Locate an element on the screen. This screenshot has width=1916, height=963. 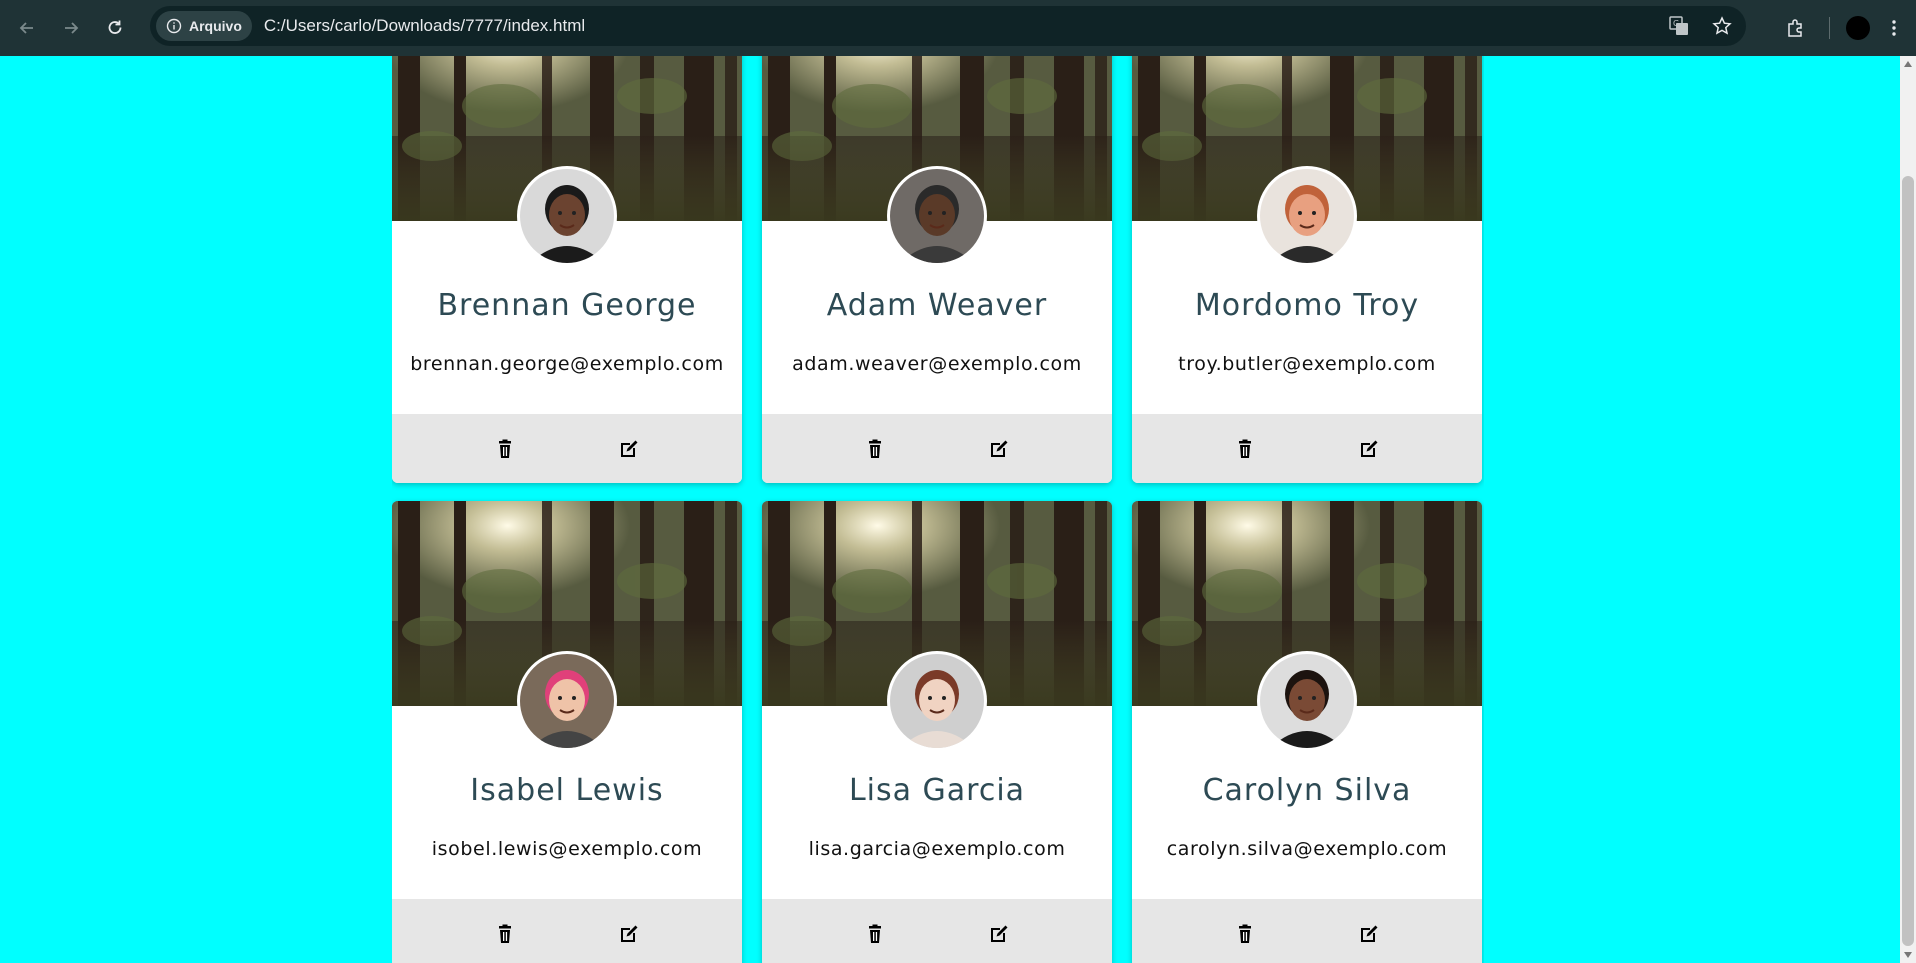
kebab-menu-icon is located at coordinates (1894, 28).